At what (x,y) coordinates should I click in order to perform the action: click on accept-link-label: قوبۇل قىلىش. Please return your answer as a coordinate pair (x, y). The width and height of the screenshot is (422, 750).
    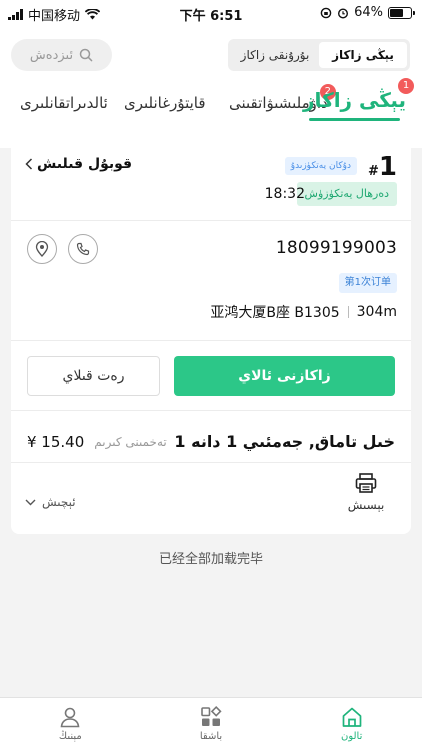
    Looking at the image, I should click on (85, 164).